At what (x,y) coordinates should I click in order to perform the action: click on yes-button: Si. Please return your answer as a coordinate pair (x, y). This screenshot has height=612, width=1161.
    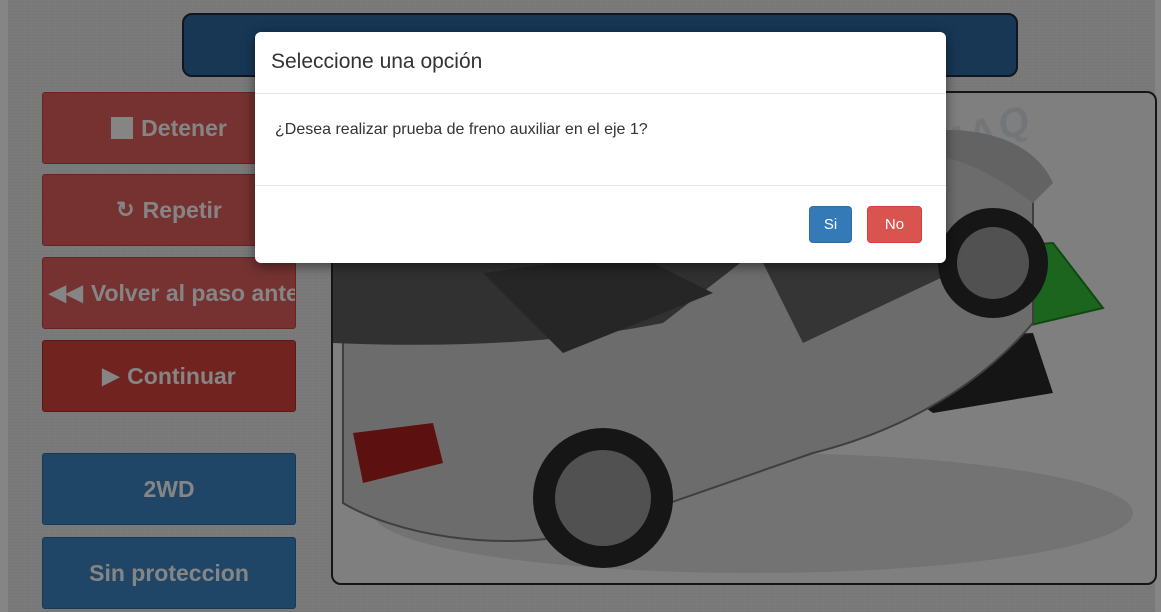
    Looking at the image, I should click on (830, 224).